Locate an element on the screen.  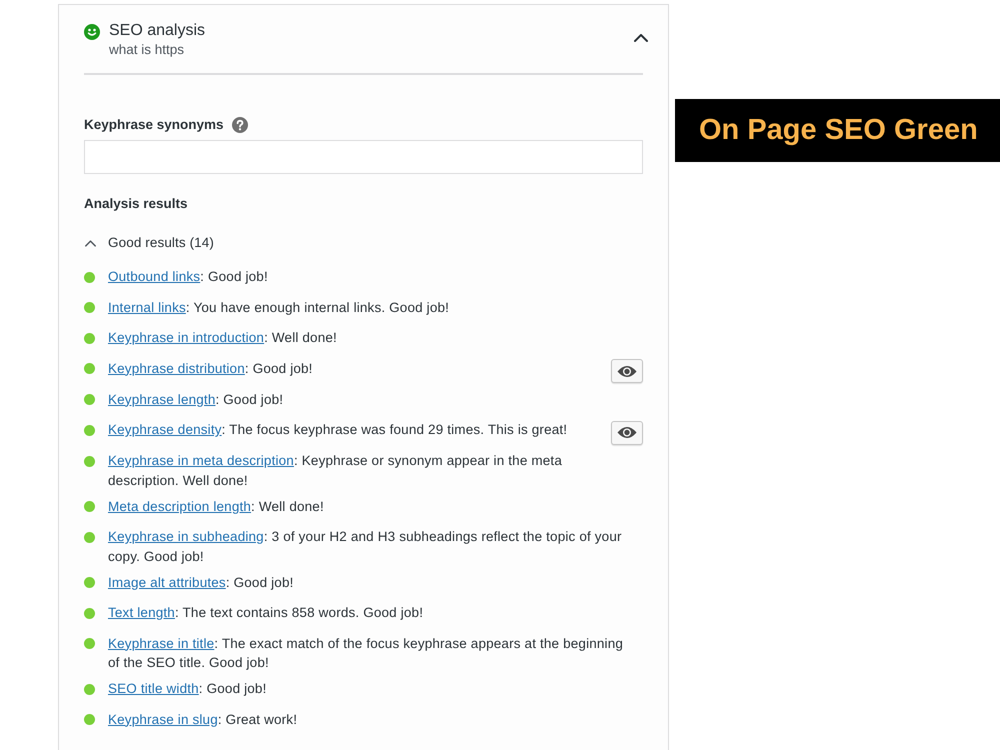
result-link: Keyphrase in slug is located at coordinates (163, 719).